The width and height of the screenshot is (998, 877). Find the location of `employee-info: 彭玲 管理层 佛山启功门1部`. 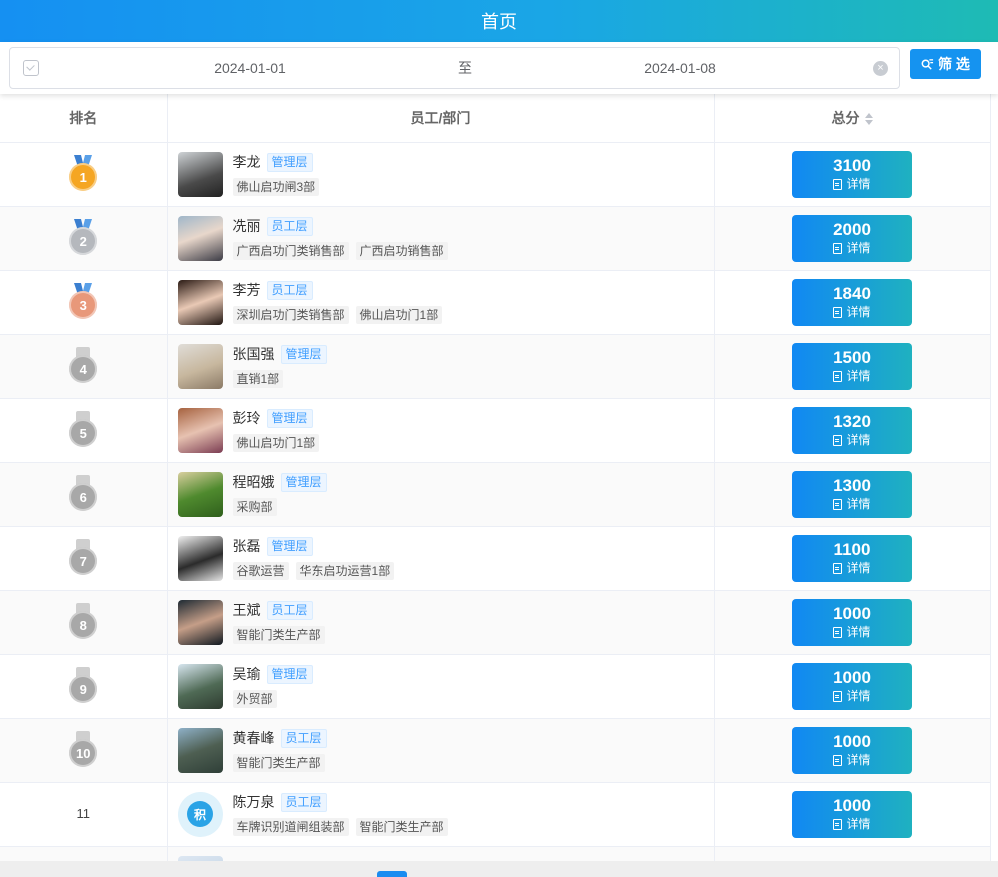

employee-info: 彭玲 管理层 佛山启功门1部 is located at coordinates (441, 430).